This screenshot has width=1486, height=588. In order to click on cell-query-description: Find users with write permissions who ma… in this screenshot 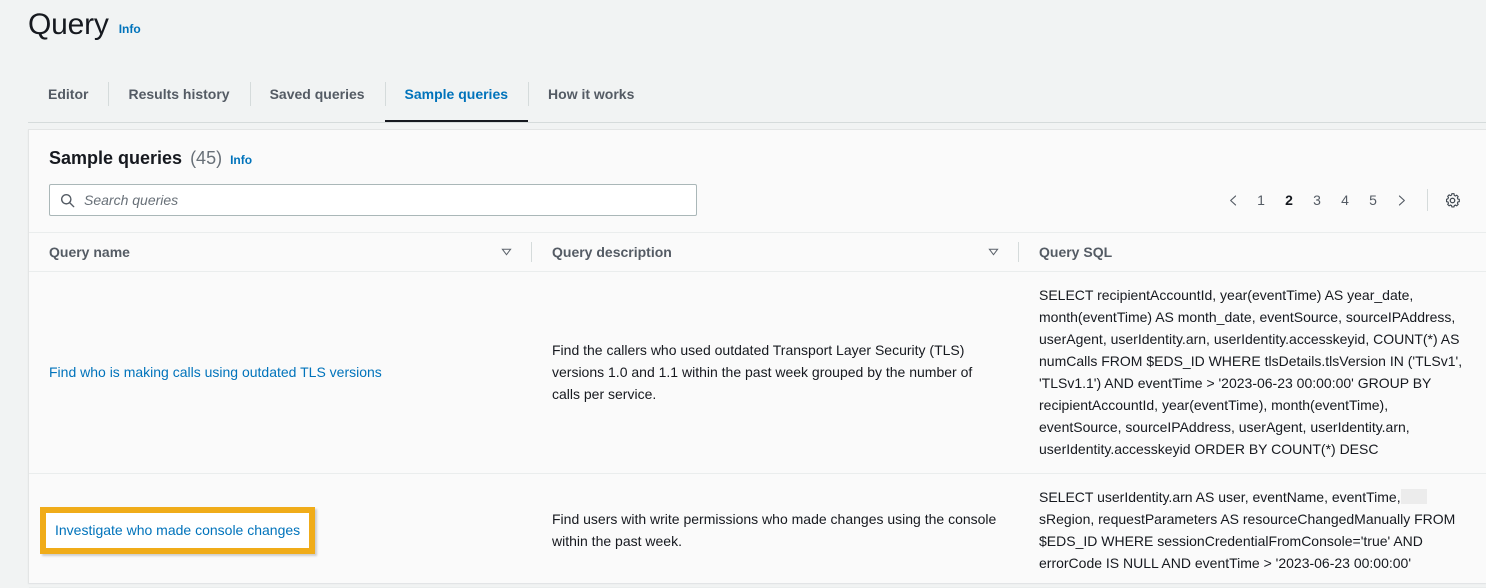, I will do `click(775, 531)`.